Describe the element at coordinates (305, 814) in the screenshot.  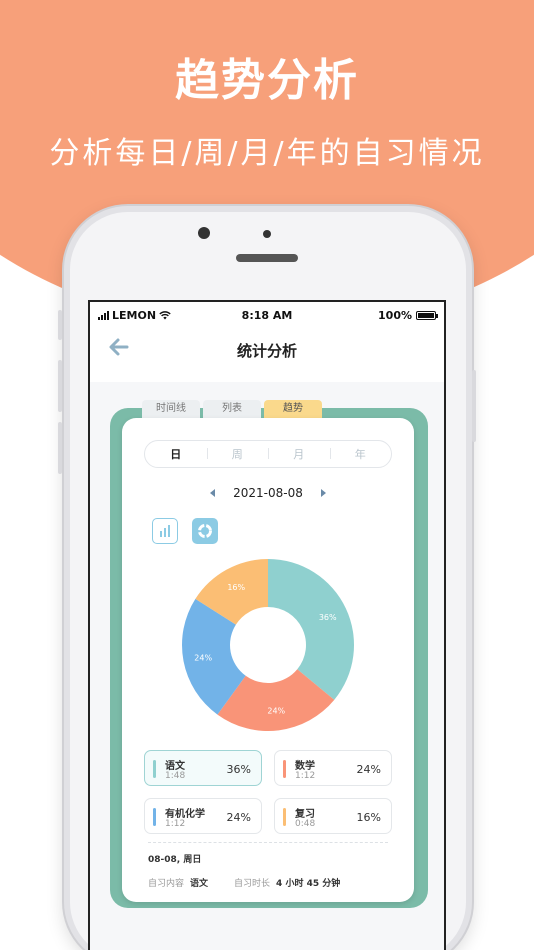
I see `subject-name: 复习` at that location.